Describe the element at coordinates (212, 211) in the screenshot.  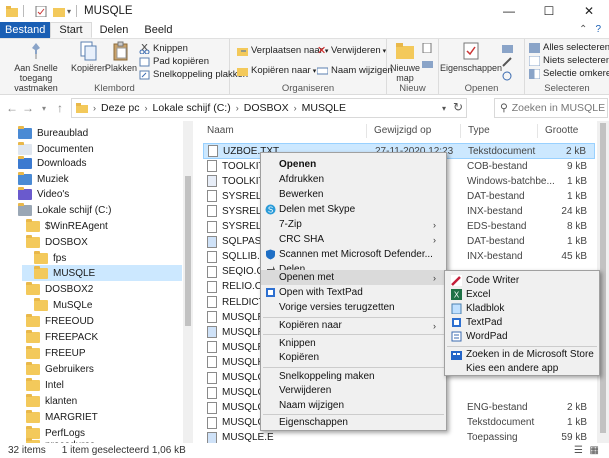
I see `file-icon` at that location.